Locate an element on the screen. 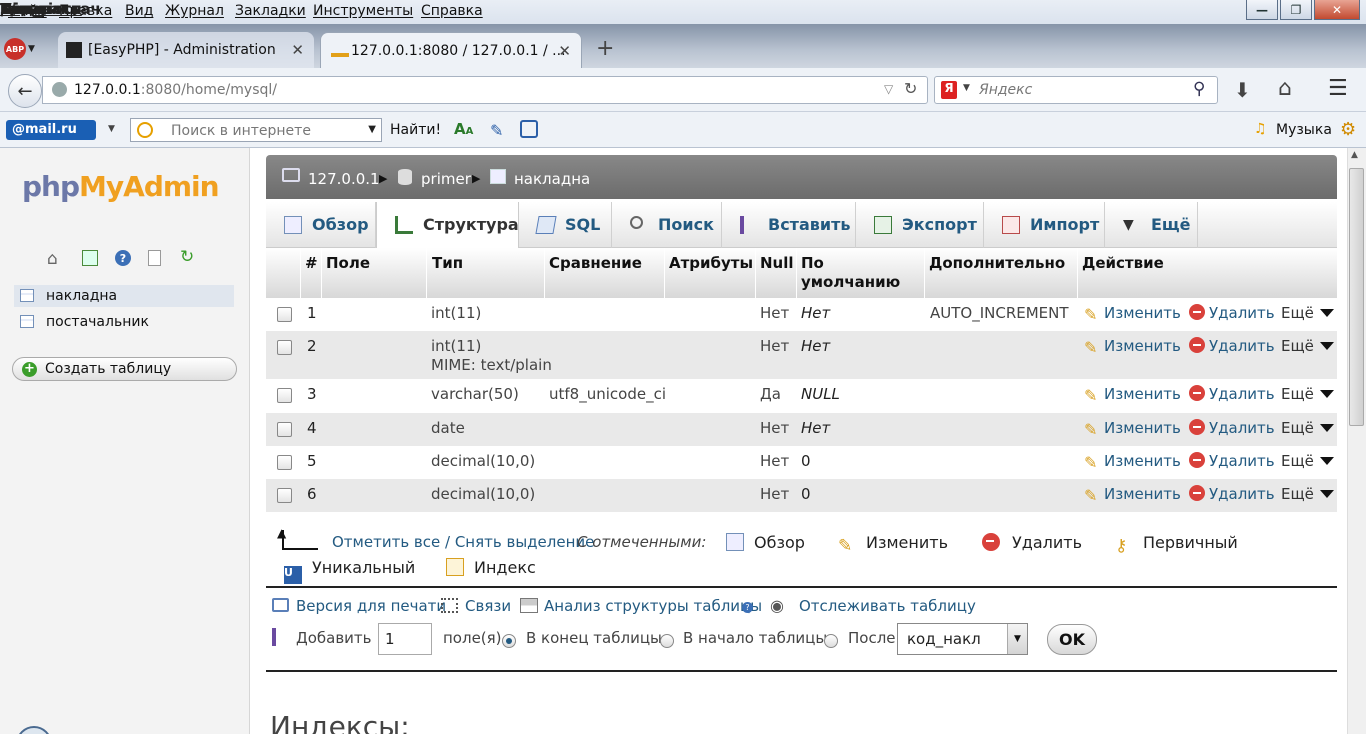  find-button: Найти! is located at coordinates (415, 130).